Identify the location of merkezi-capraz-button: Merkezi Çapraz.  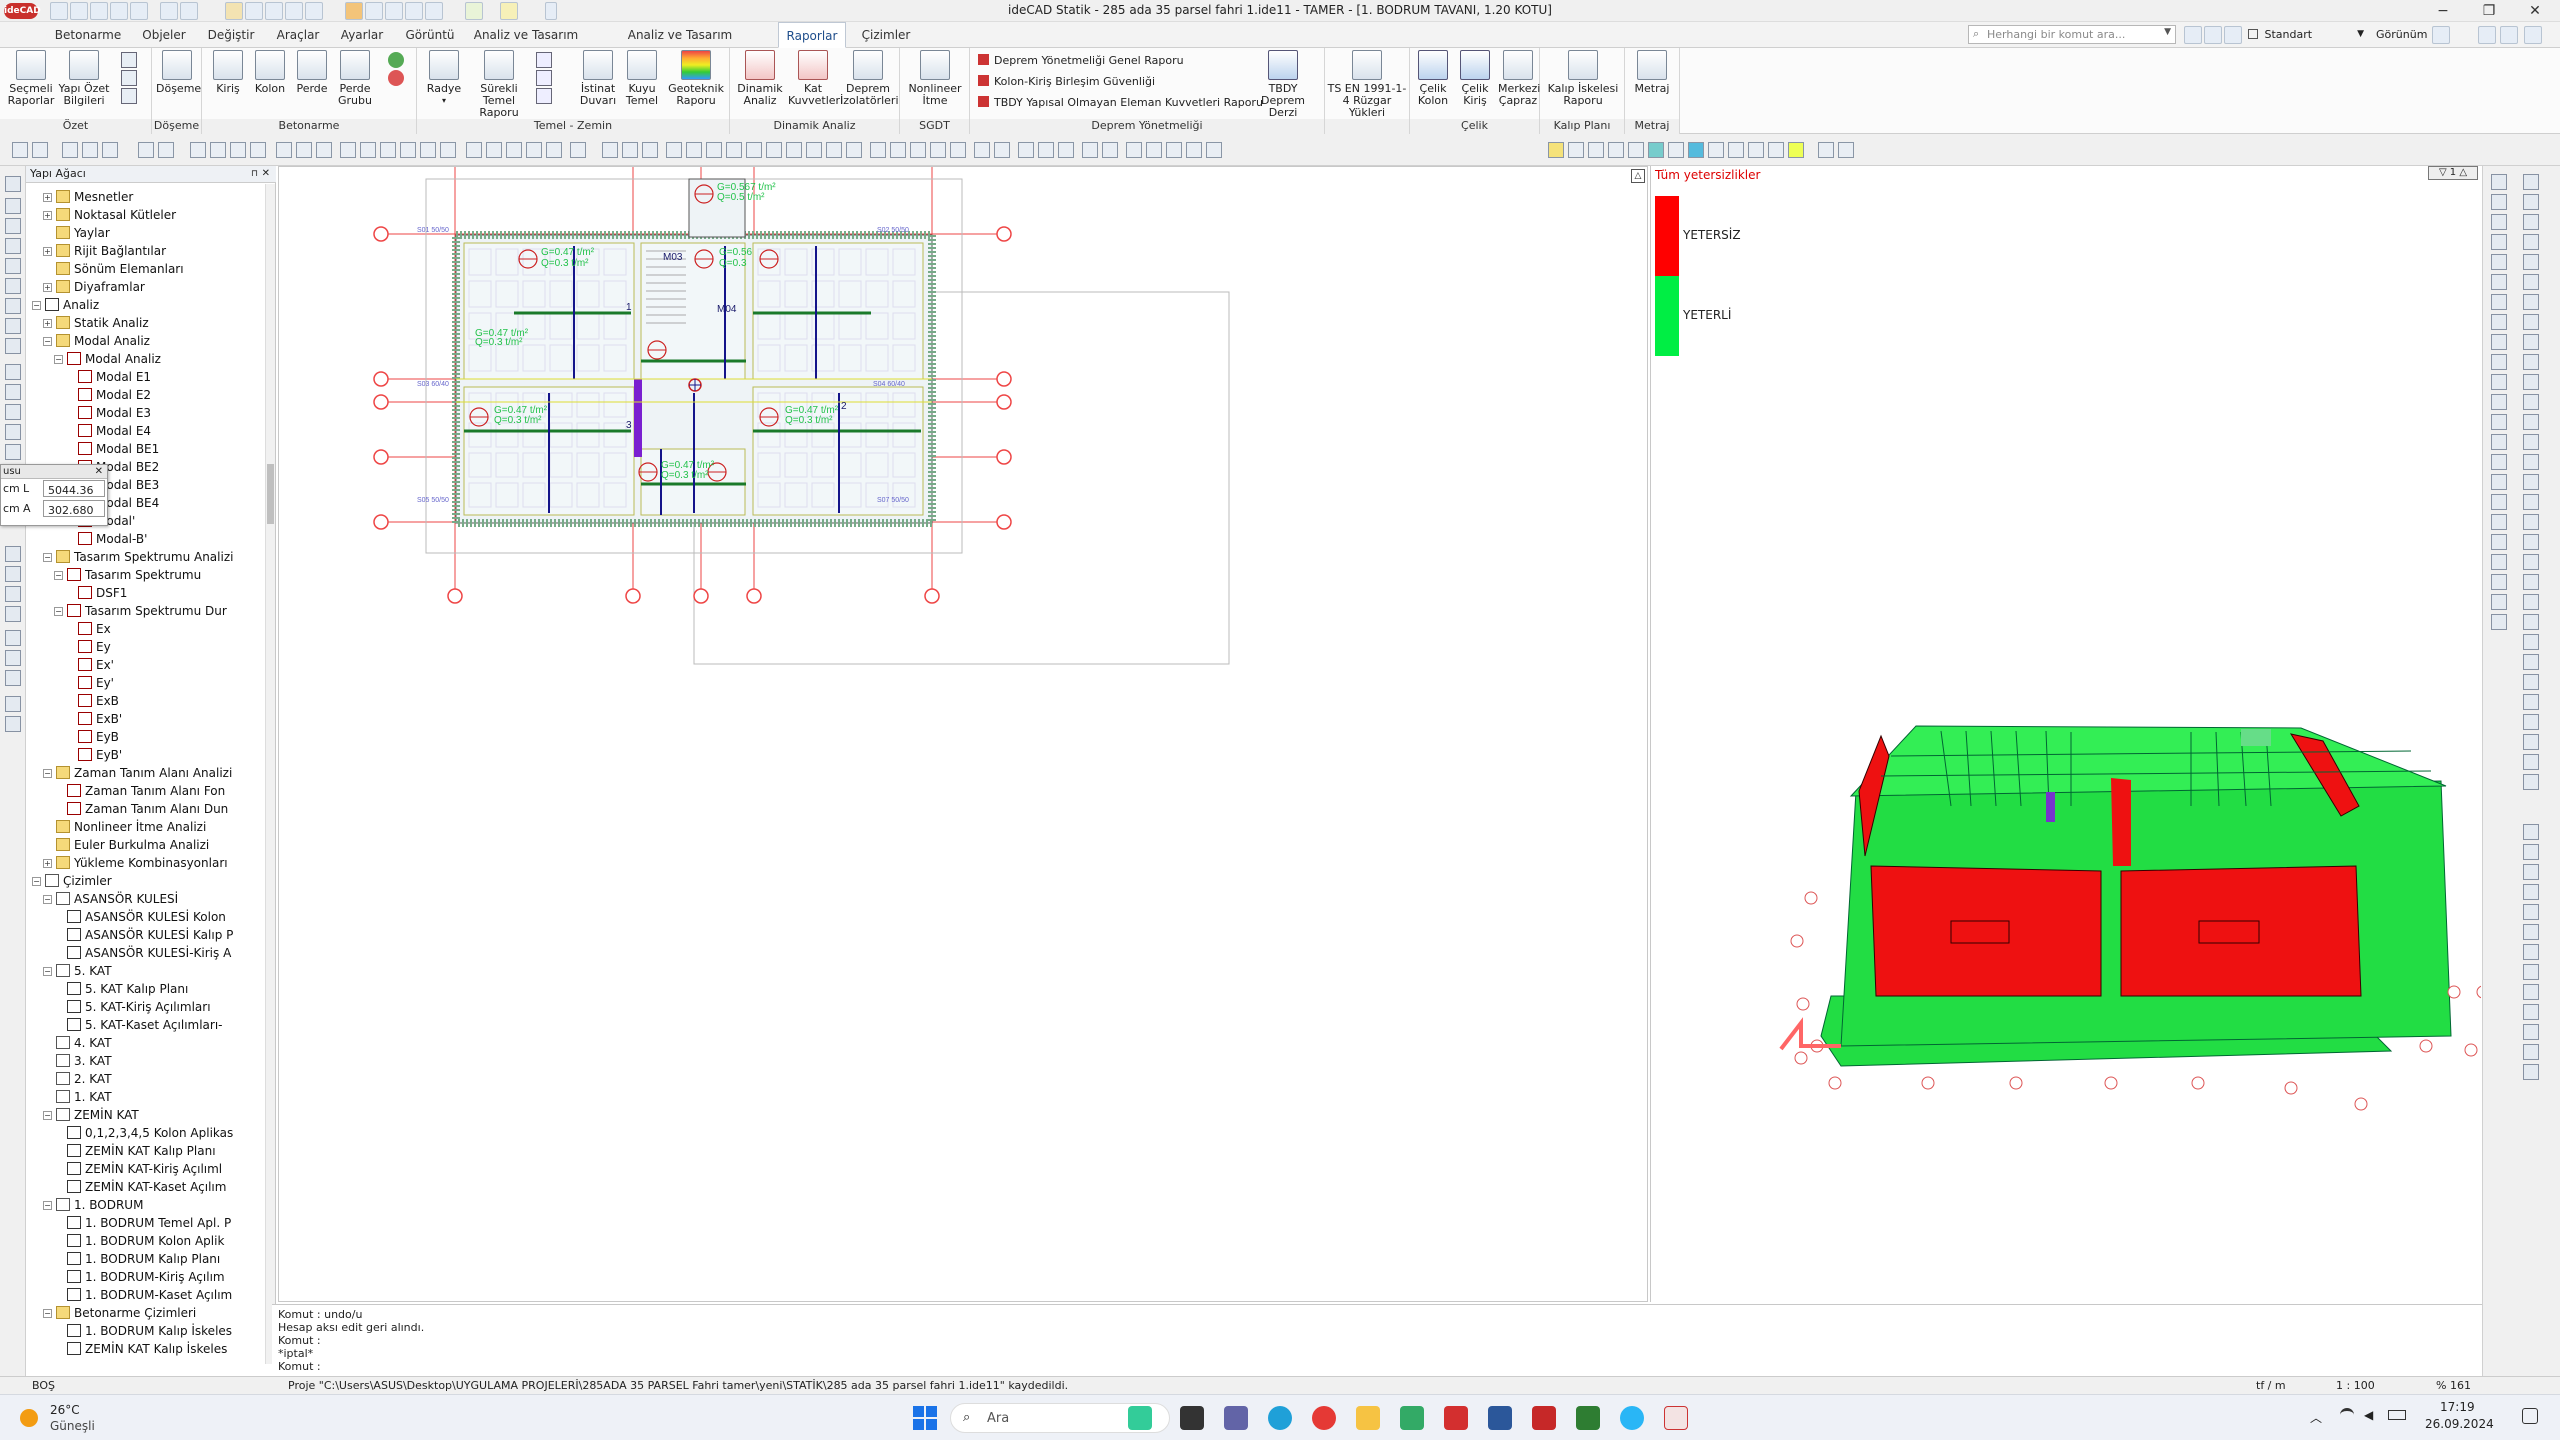
(1519, 78).